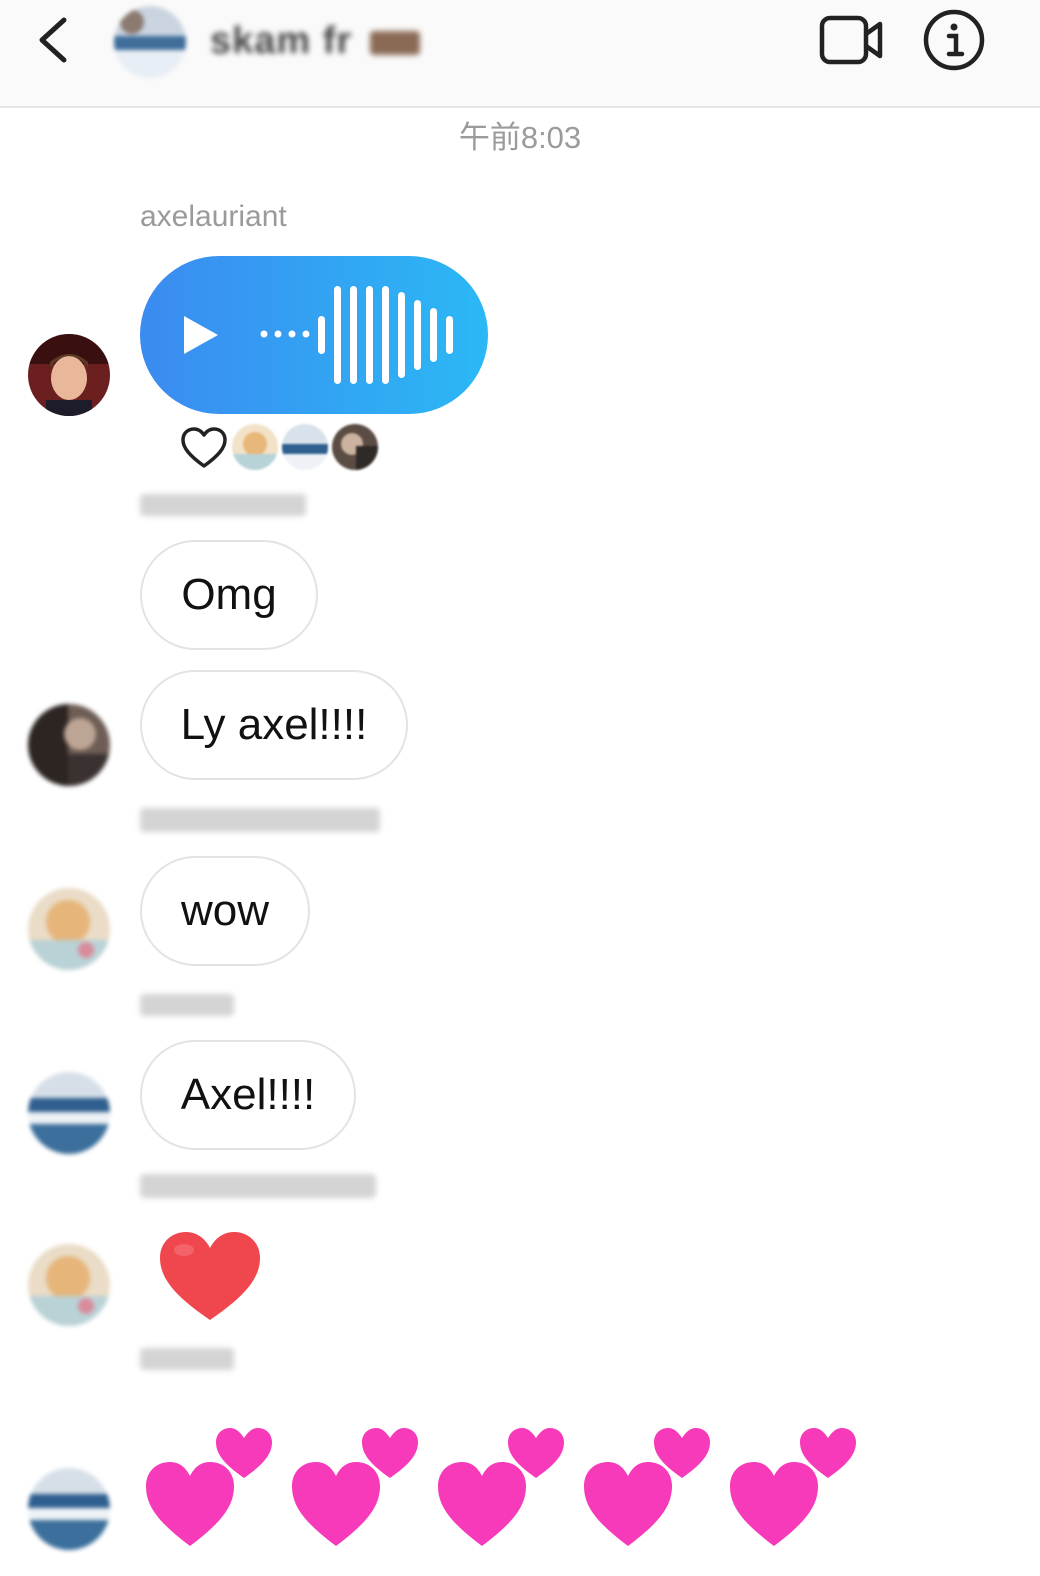 The height and width of the screenshot is (1576, 1040). I want to click on heart-outline-icon, so click(204, 447).